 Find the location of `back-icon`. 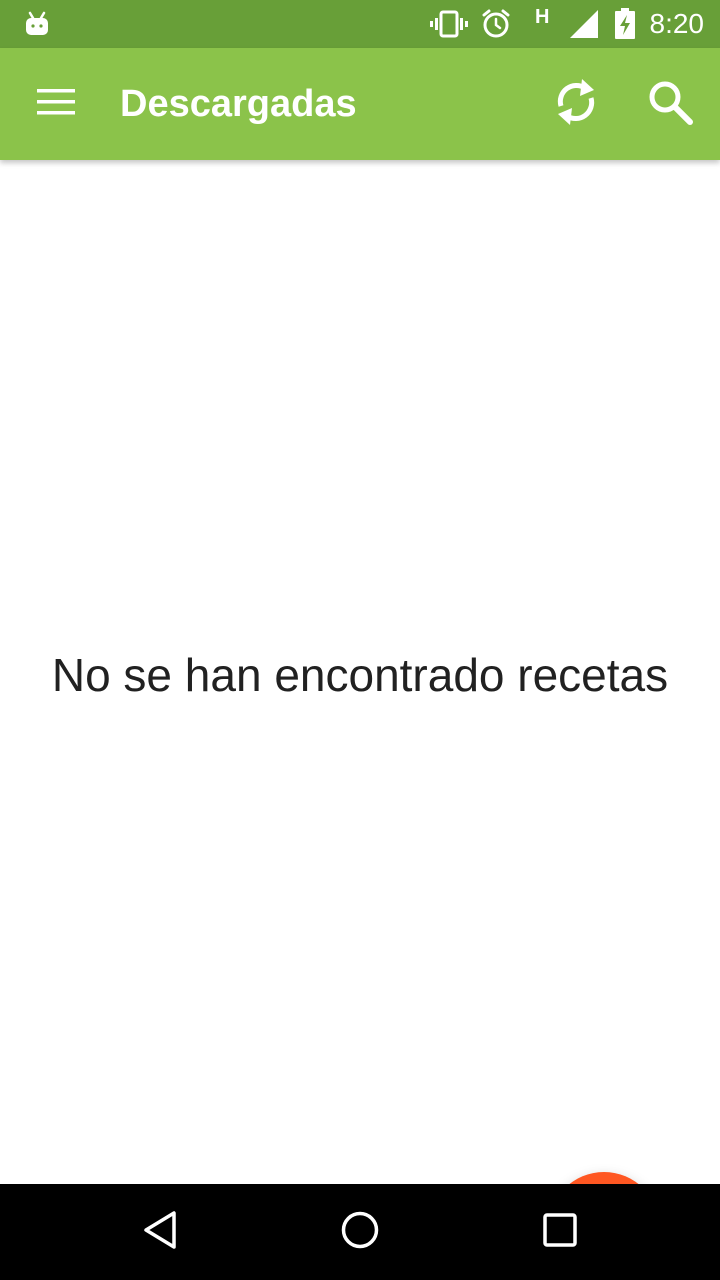

back-icon is located at coordinates (160, 1232).